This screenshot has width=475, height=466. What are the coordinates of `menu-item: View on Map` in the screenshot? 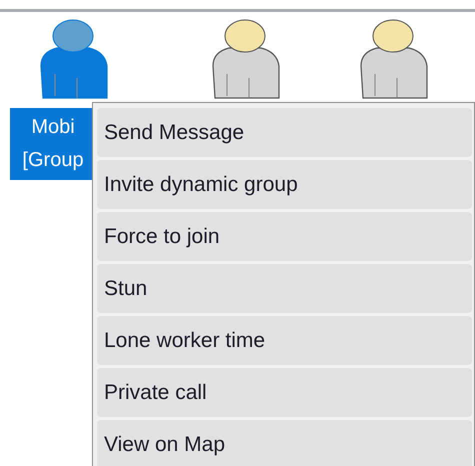 It's located at (284, 443).